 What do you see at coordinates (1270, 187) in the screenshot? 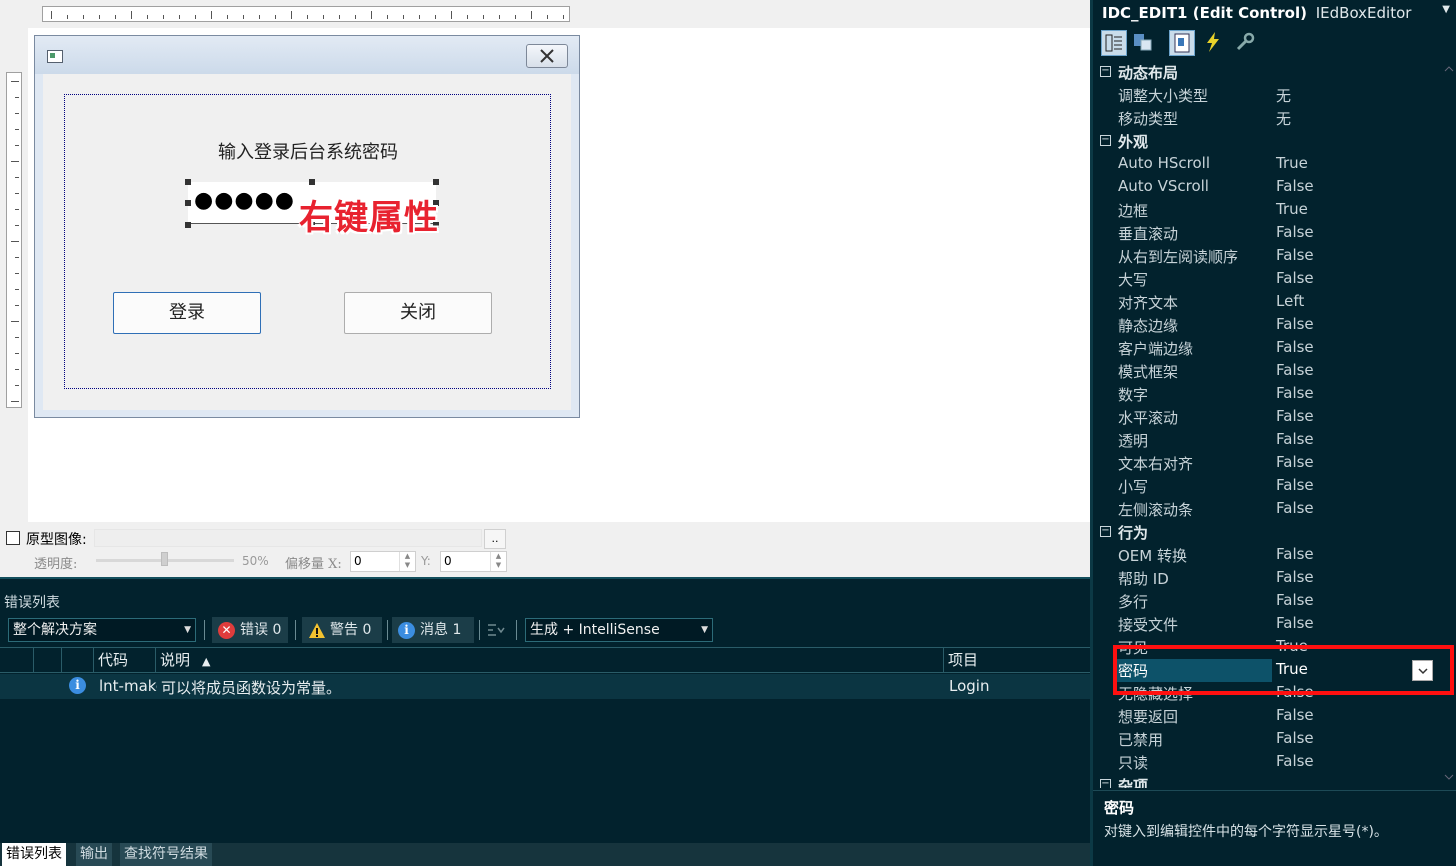
I see `property-row: Auto VScroll False` at bounding box center [1270, 187].